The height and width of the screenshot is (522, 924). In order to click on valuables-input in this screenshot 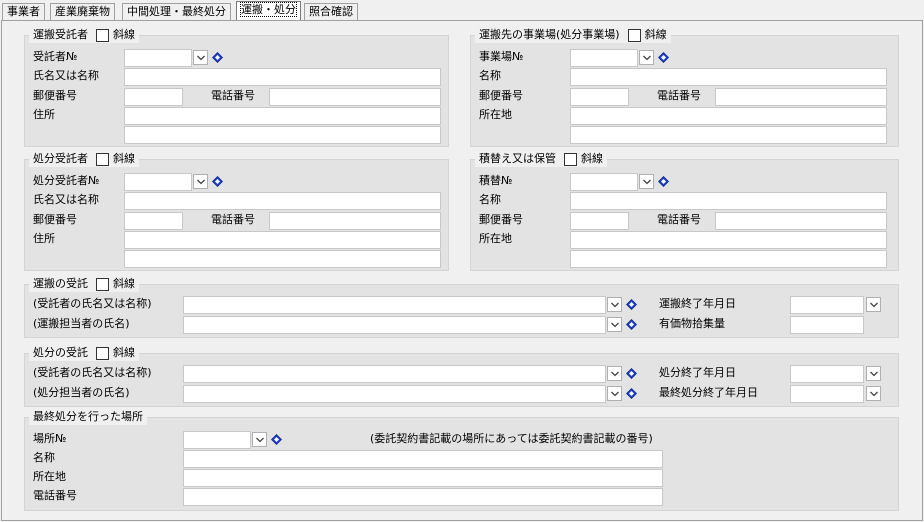, I will do `click(827, 325)`.